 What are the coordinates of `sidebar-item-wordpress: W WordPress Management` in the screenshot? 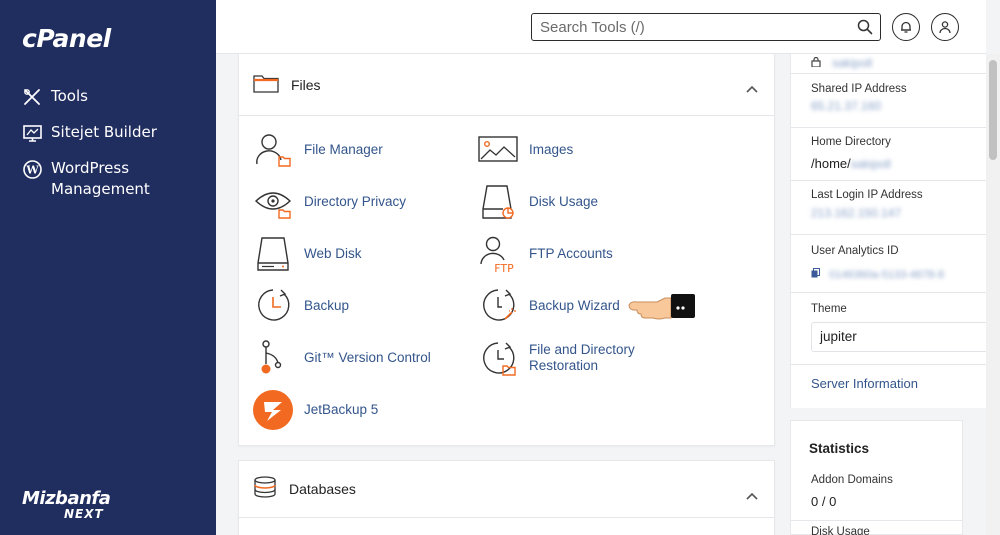 It's located at (107, 179).